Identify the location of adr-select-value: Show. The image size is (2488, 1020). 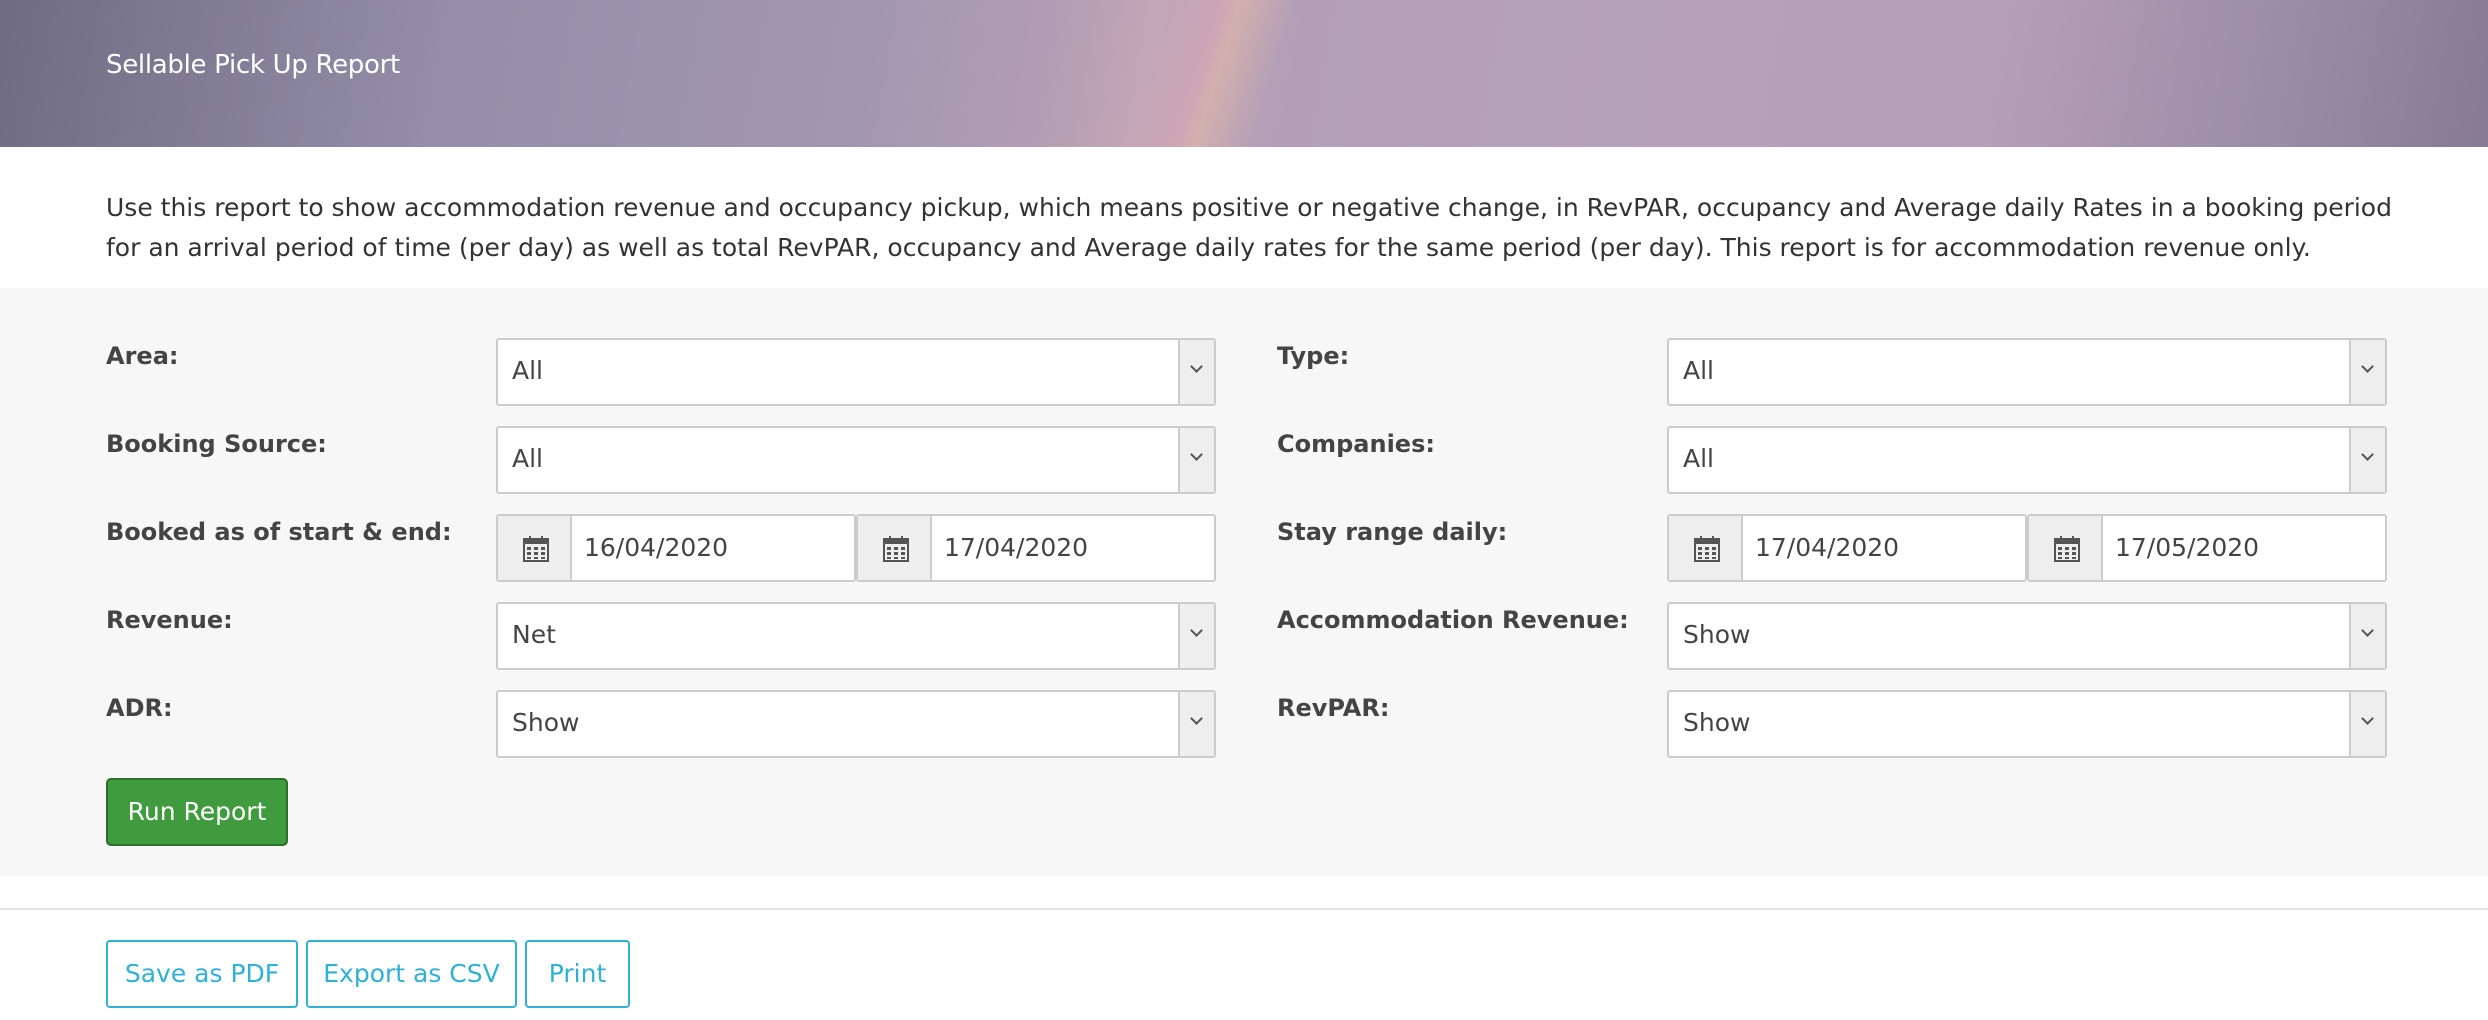
(546, 722).